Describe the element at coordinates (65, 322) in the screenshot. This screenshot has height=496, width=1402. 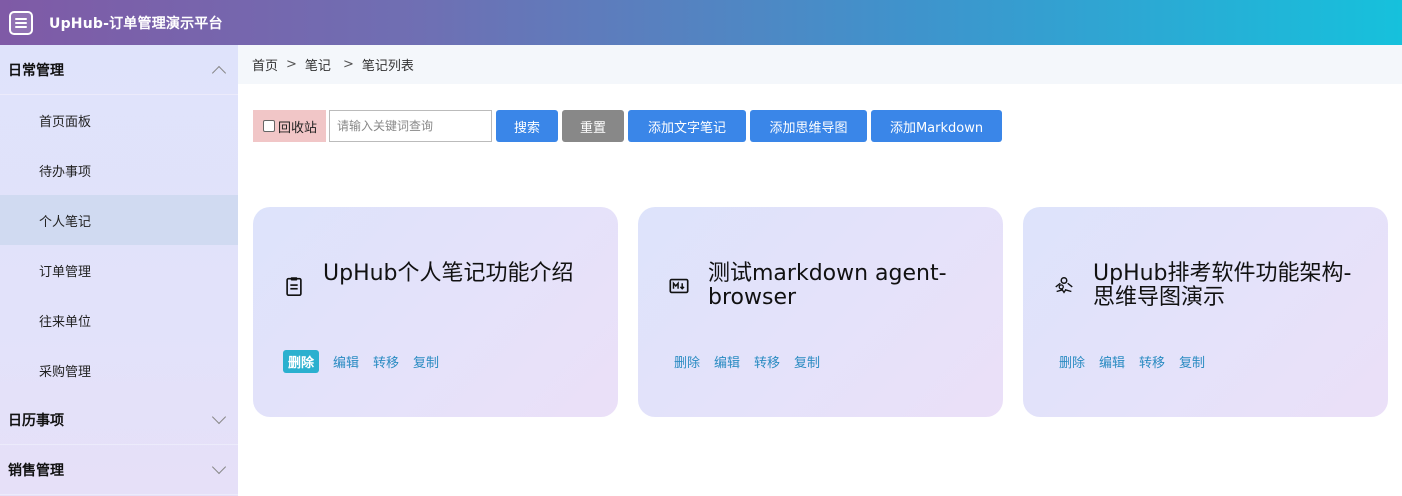
I see `sidebar-item-label: 往来单位` at that location.